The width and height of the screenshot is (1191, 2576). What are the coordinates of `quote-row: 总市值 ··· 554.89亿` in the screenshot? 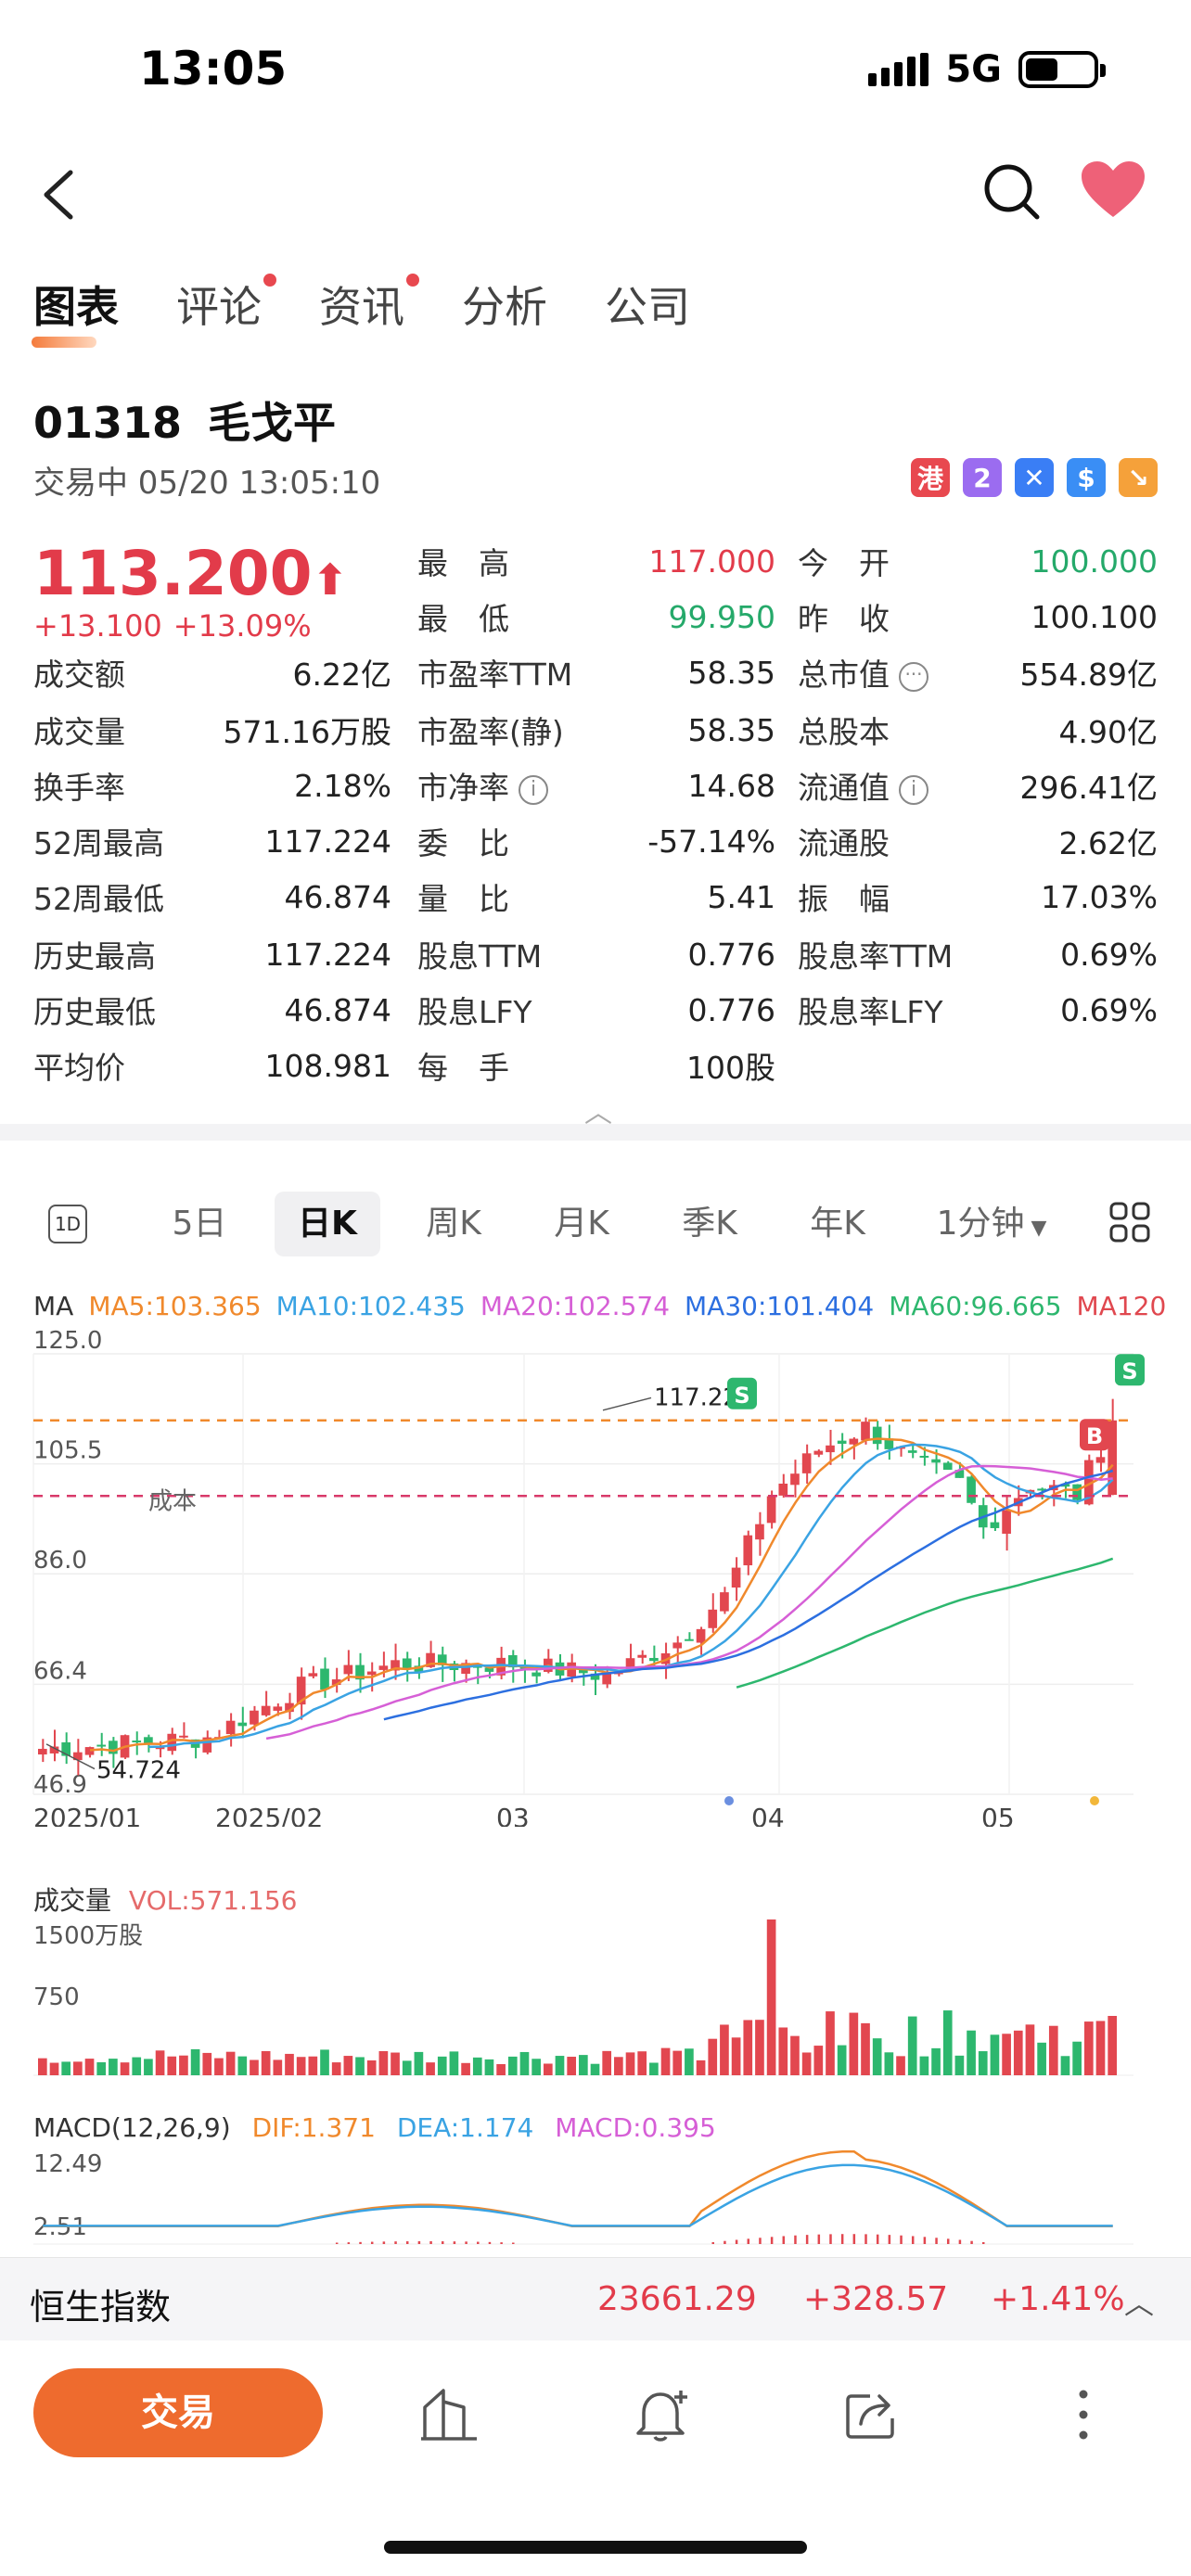 It's located at (978, 672).